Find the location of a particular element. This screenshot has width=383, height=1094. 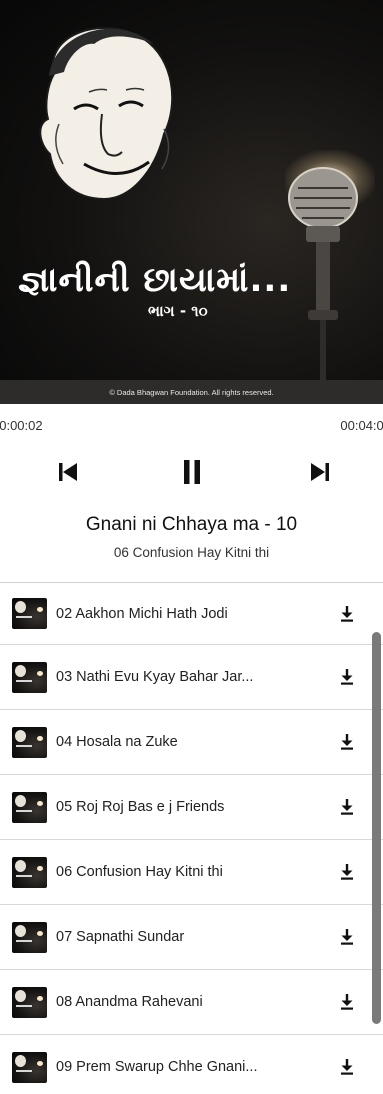

track-title: 06 Confusion Hay Kitni thi is located at coordinates (139, 872).